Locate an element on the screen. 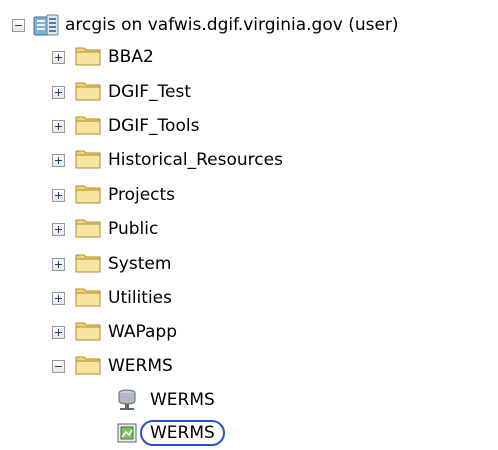 The width and height of the screenshot is (498, 450). tree-item-wapapp: WAPapp is located at coordinates (114, 332).